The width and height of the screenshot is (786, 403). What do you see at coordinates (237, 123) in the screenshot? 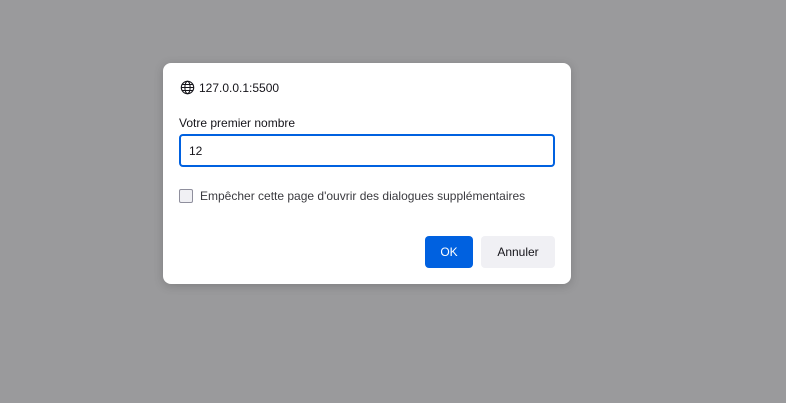
I see `prompt-label: Votre premier nombre` at bounding box center [237, 123].